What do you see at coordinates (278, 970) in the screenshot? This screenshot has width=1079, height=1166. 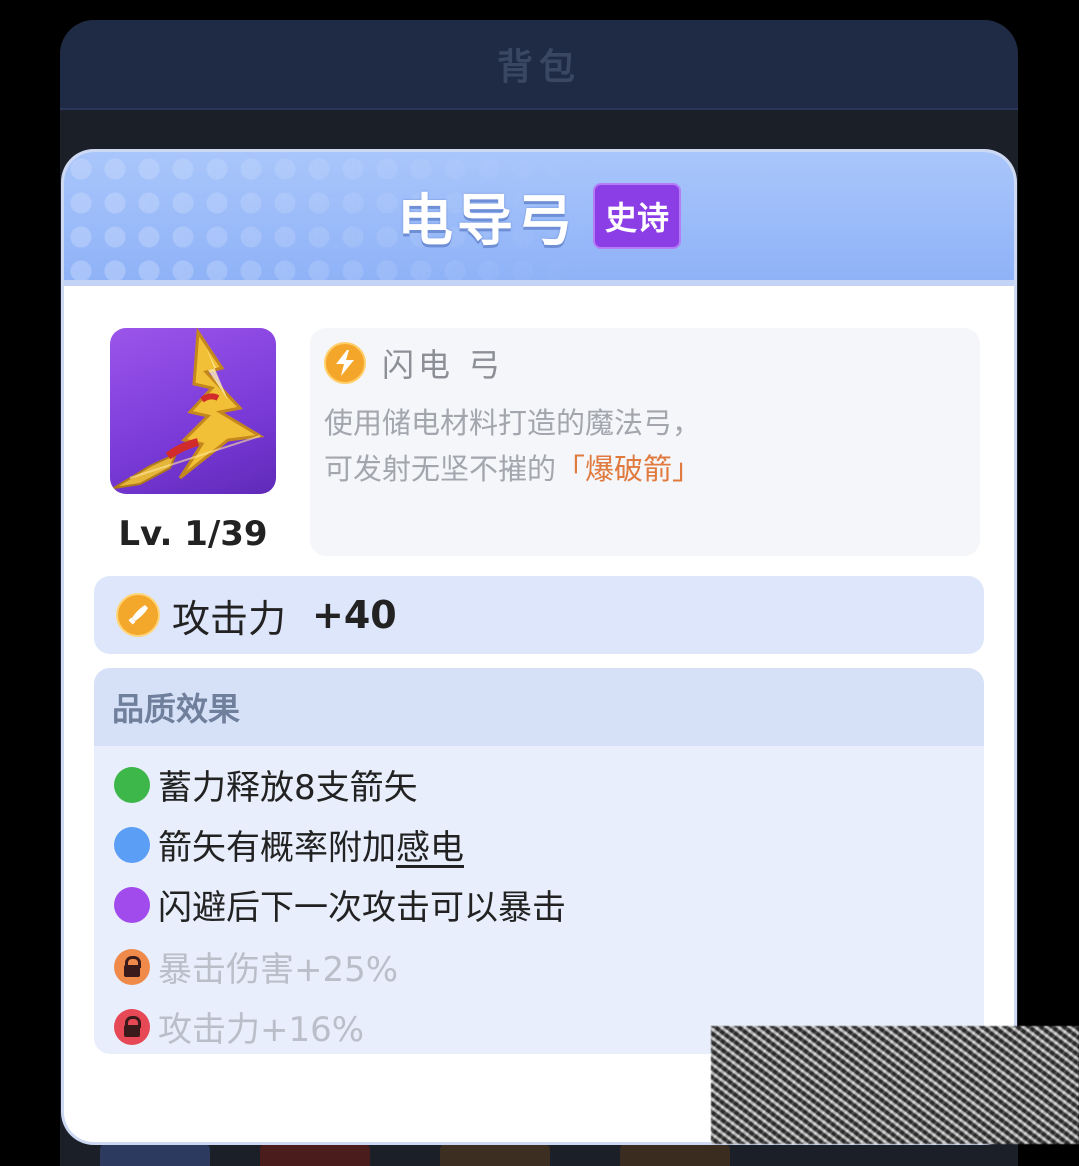 I see `effect-text: 暴击伤害+25%` at bounding box center [278, 970].